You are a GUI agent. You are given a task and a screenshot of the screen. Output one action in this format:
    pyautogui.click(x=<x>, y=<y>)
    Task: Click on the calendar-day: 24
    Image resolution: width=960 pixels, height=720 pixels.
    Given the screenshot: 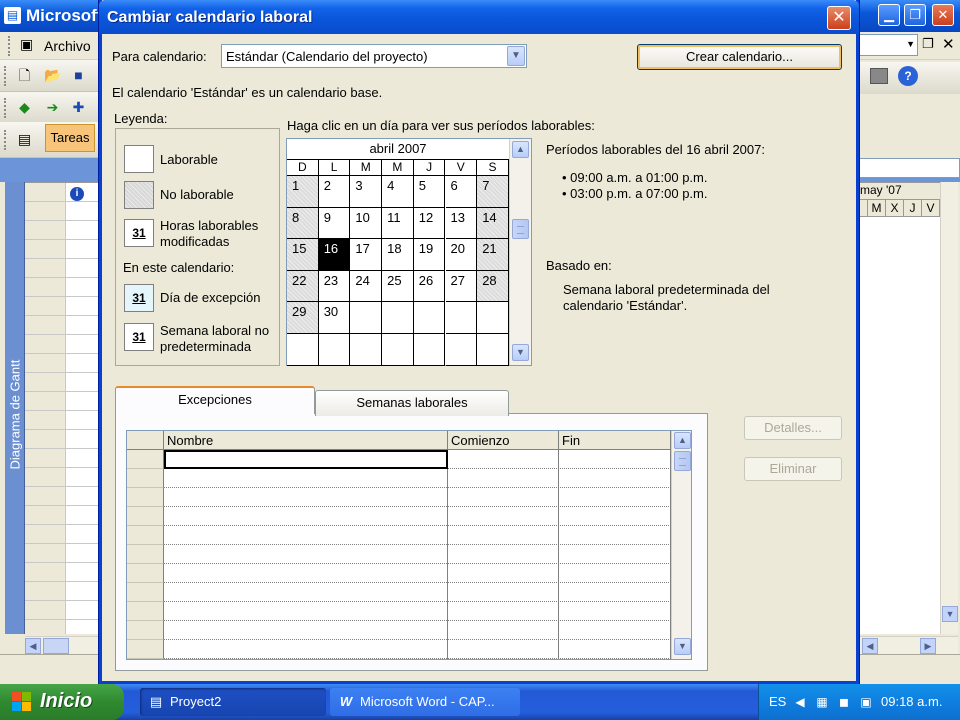 What is the action you would take?
    pyautogui.click(x=366, y=286)
    